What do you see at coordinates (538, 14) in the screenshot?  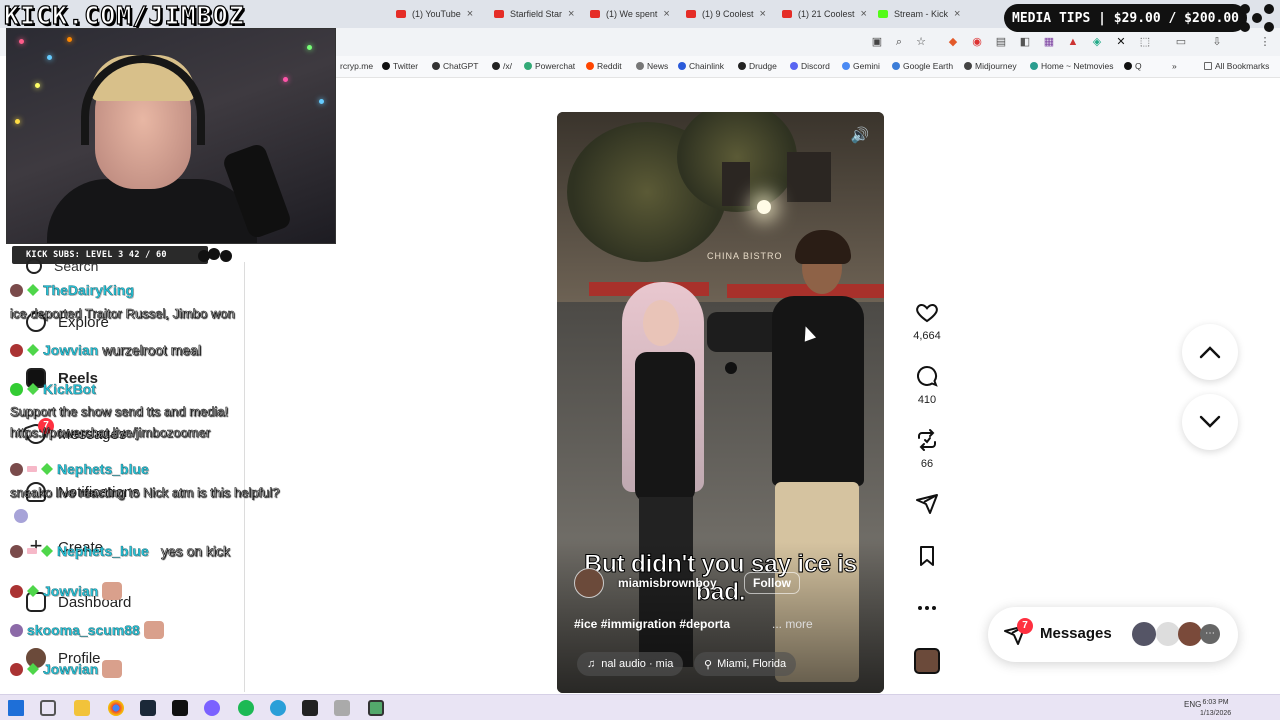 I see `tab-starfield: Starfield Star ×` at bounding box center [538, 14].